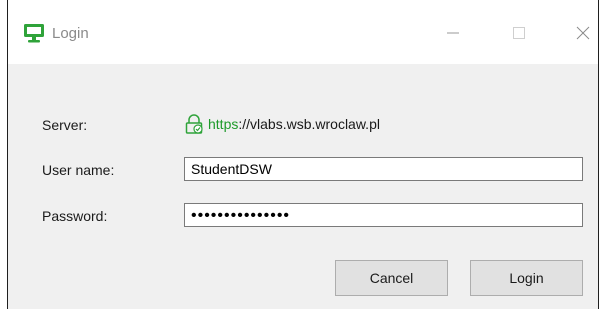 The image size is (605, 309). I want to click on minimize-icon, so click(453, 33).